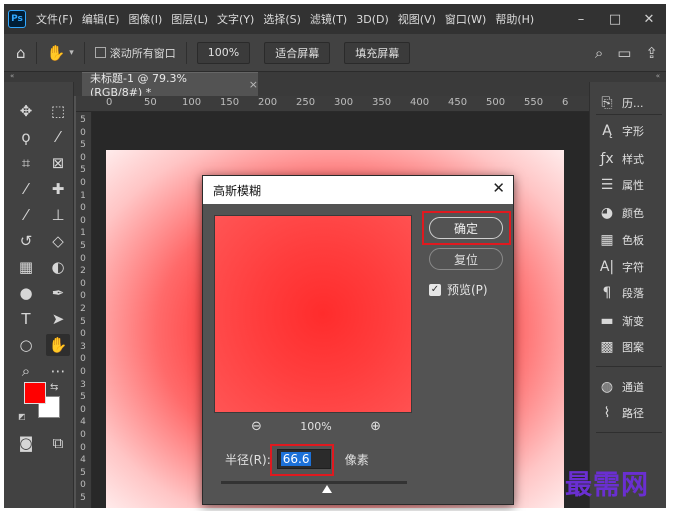  I want to click on tool-row: ○ ✋, so click(42, 345).